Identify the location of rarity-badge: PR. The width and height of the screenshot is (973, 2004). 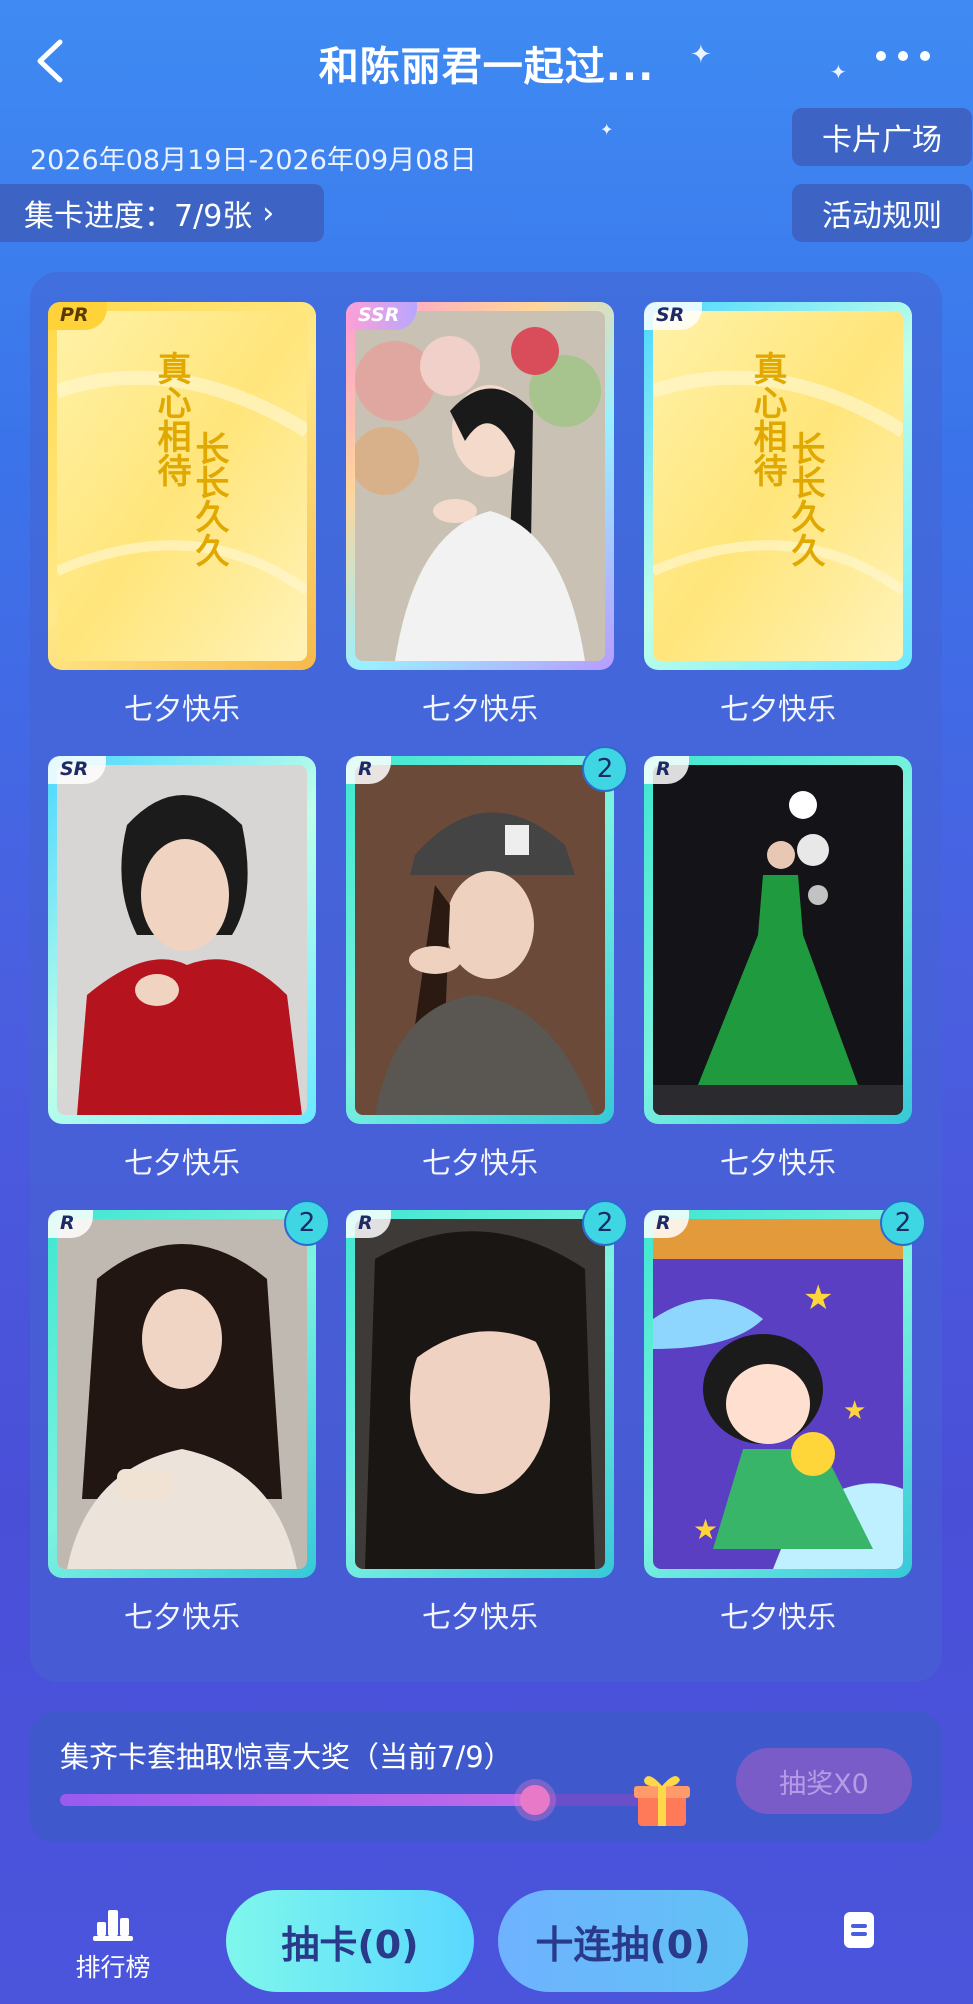
(77, 316).